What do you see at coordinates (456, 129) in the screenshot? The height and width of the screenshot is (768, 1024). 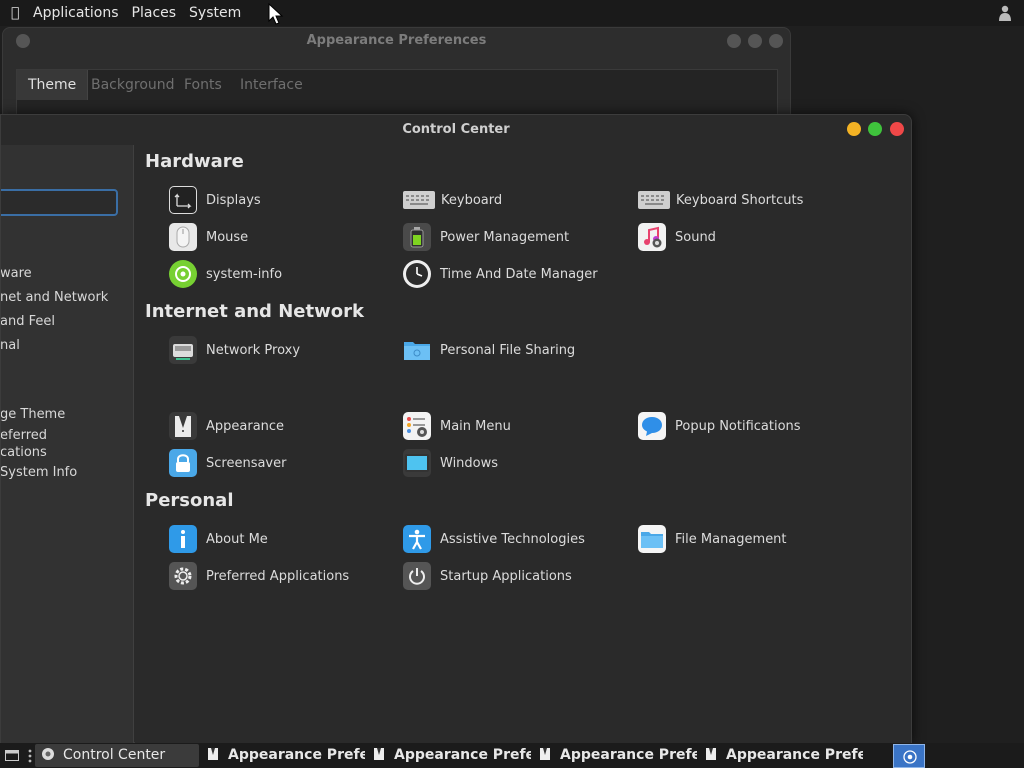 I see `window-title: Control Center` at bounding box center [456, 129].